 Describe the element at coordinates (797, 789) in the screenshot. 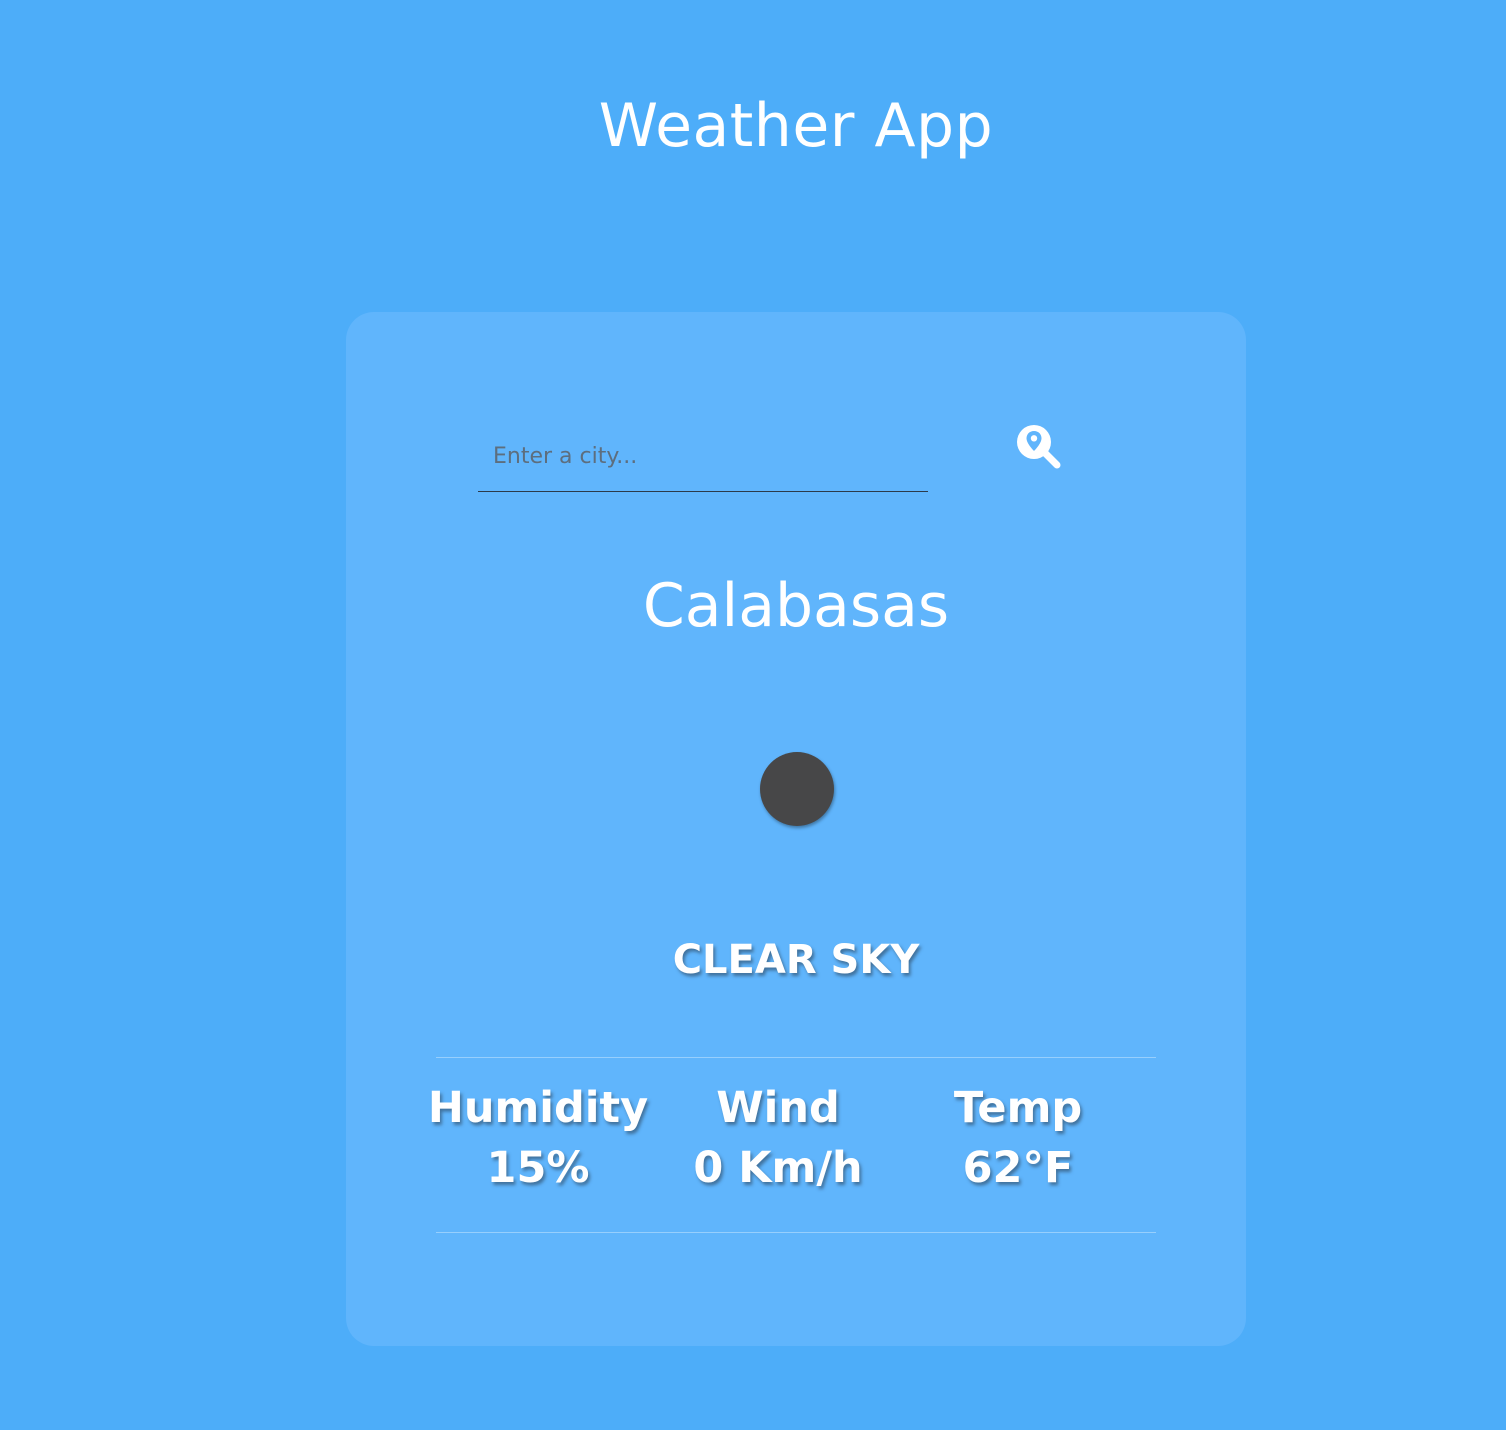

I see `weather-icon` at that location.